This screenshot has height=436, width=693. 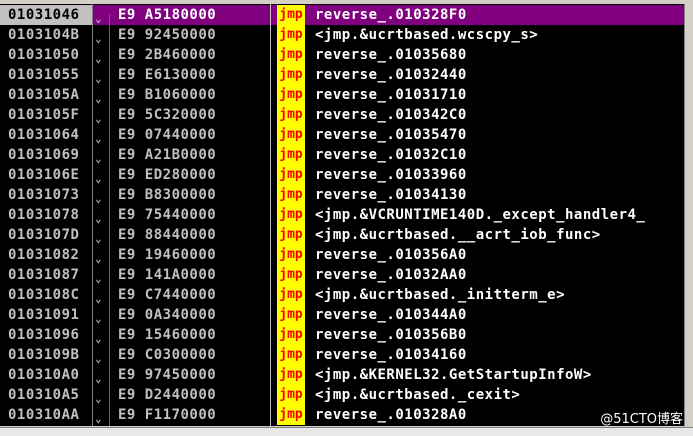 I want to click on operand: reverse_.010344A0, so click(x=391, y=315).